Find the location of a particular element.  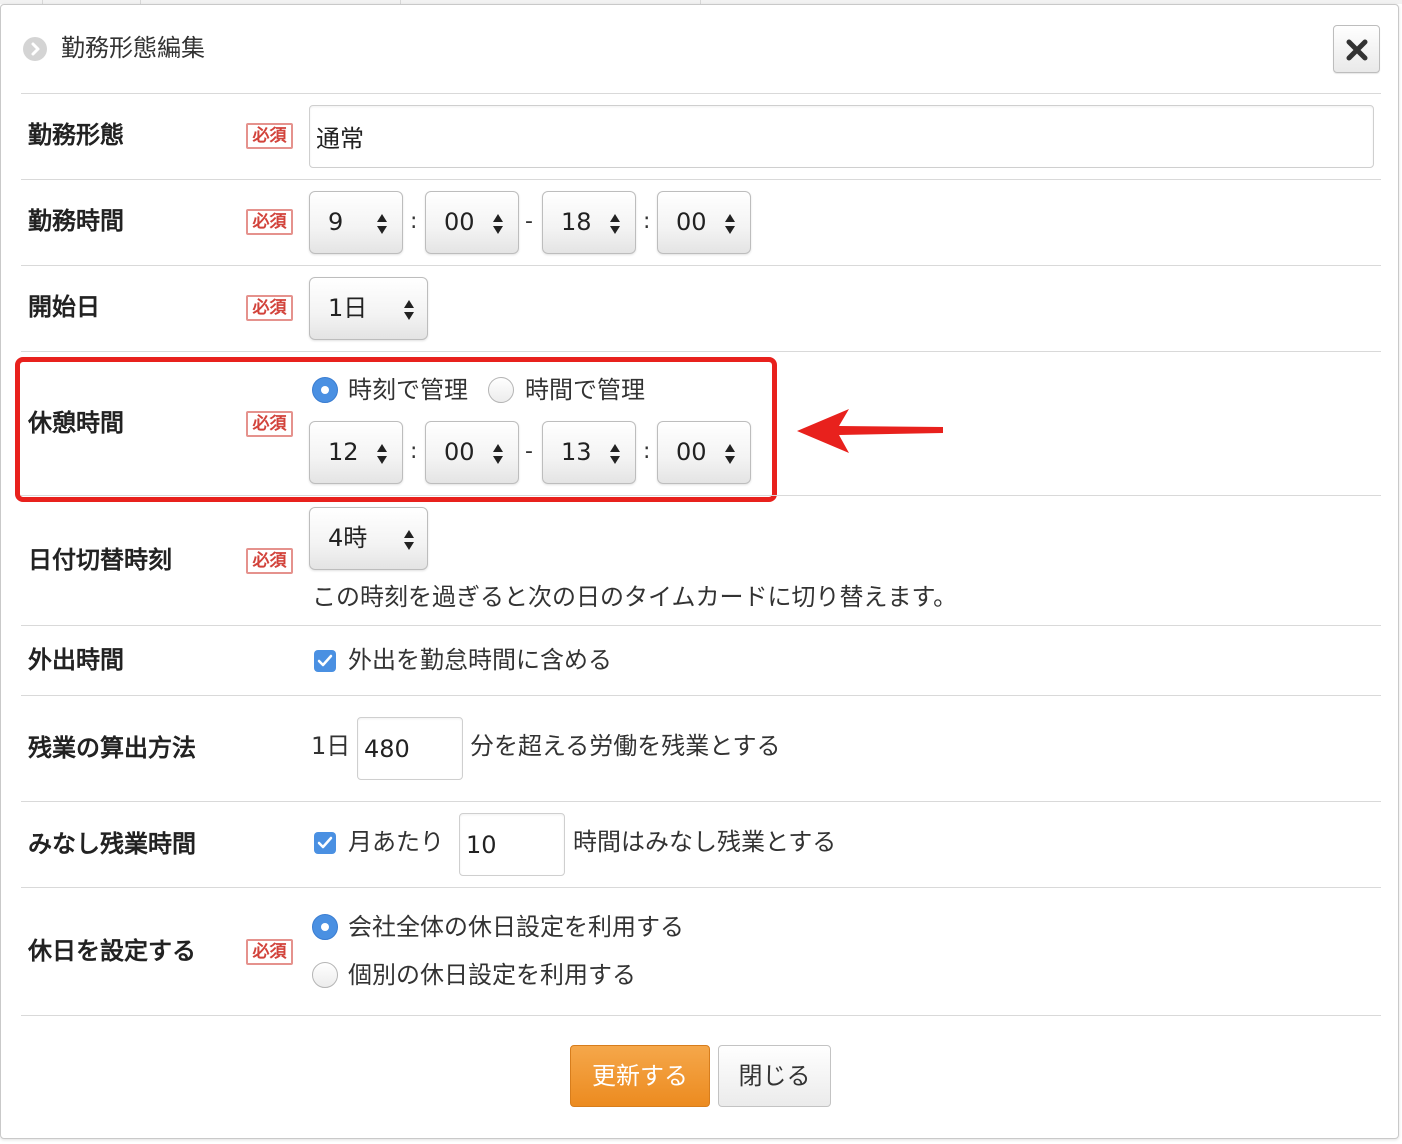

close-icon is located at coordinates (1357, 50).